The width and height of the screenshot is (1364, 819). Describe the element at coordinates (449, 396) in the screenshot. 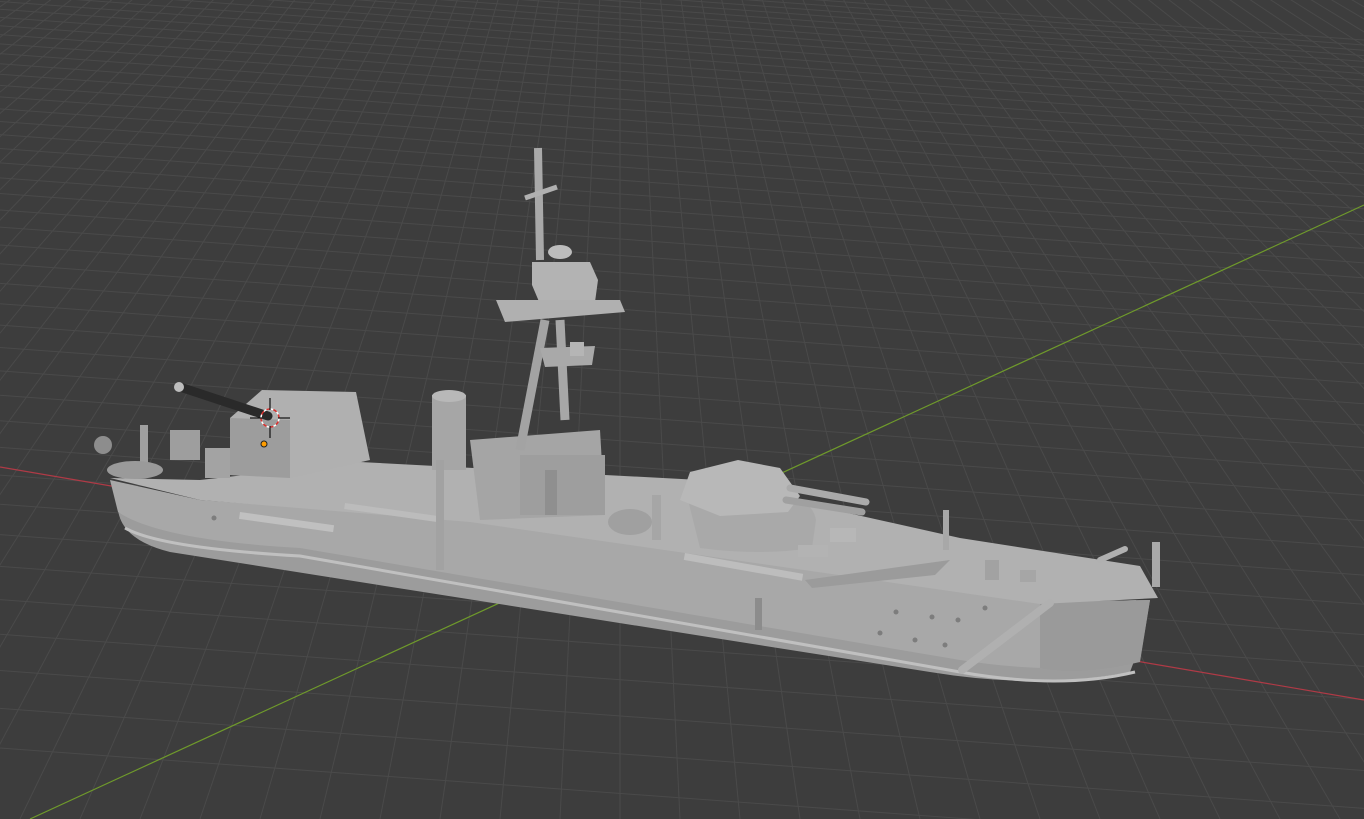

I see `funnel-top` at that location.